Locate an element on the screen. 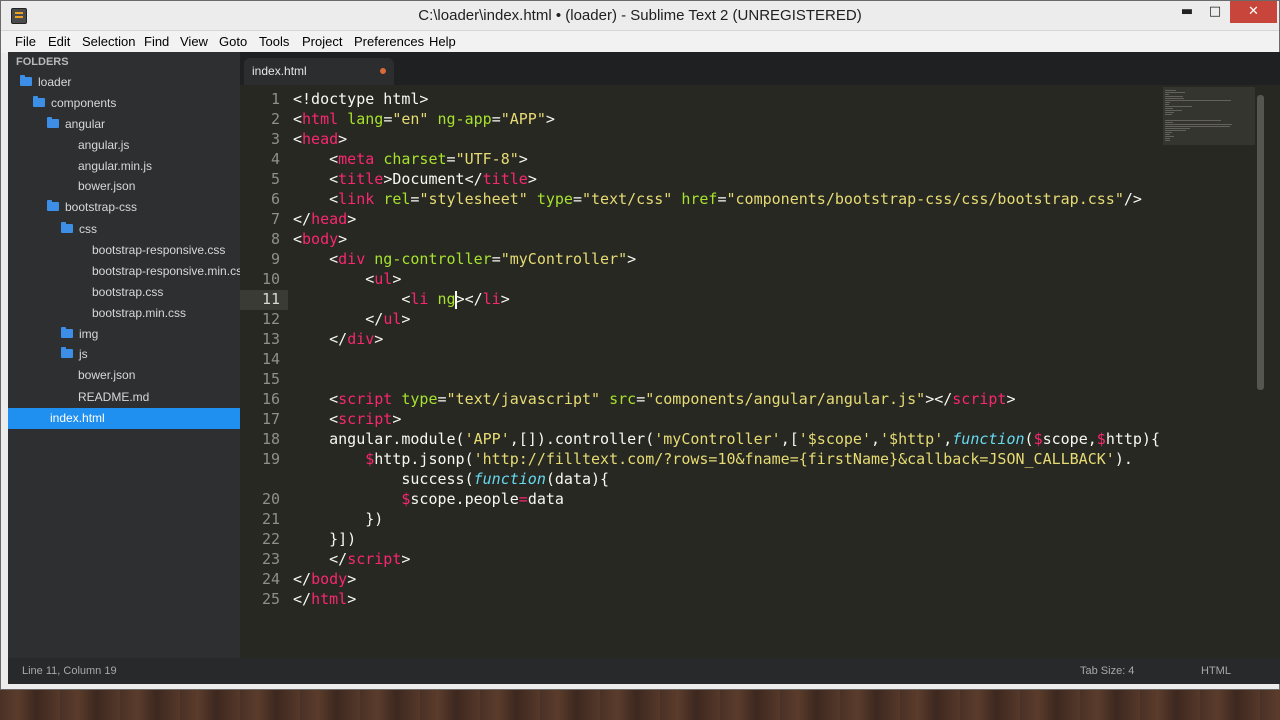 This screenshot has width=1280, height=720. code-line: </ul> is located at coordinates (351, 320).